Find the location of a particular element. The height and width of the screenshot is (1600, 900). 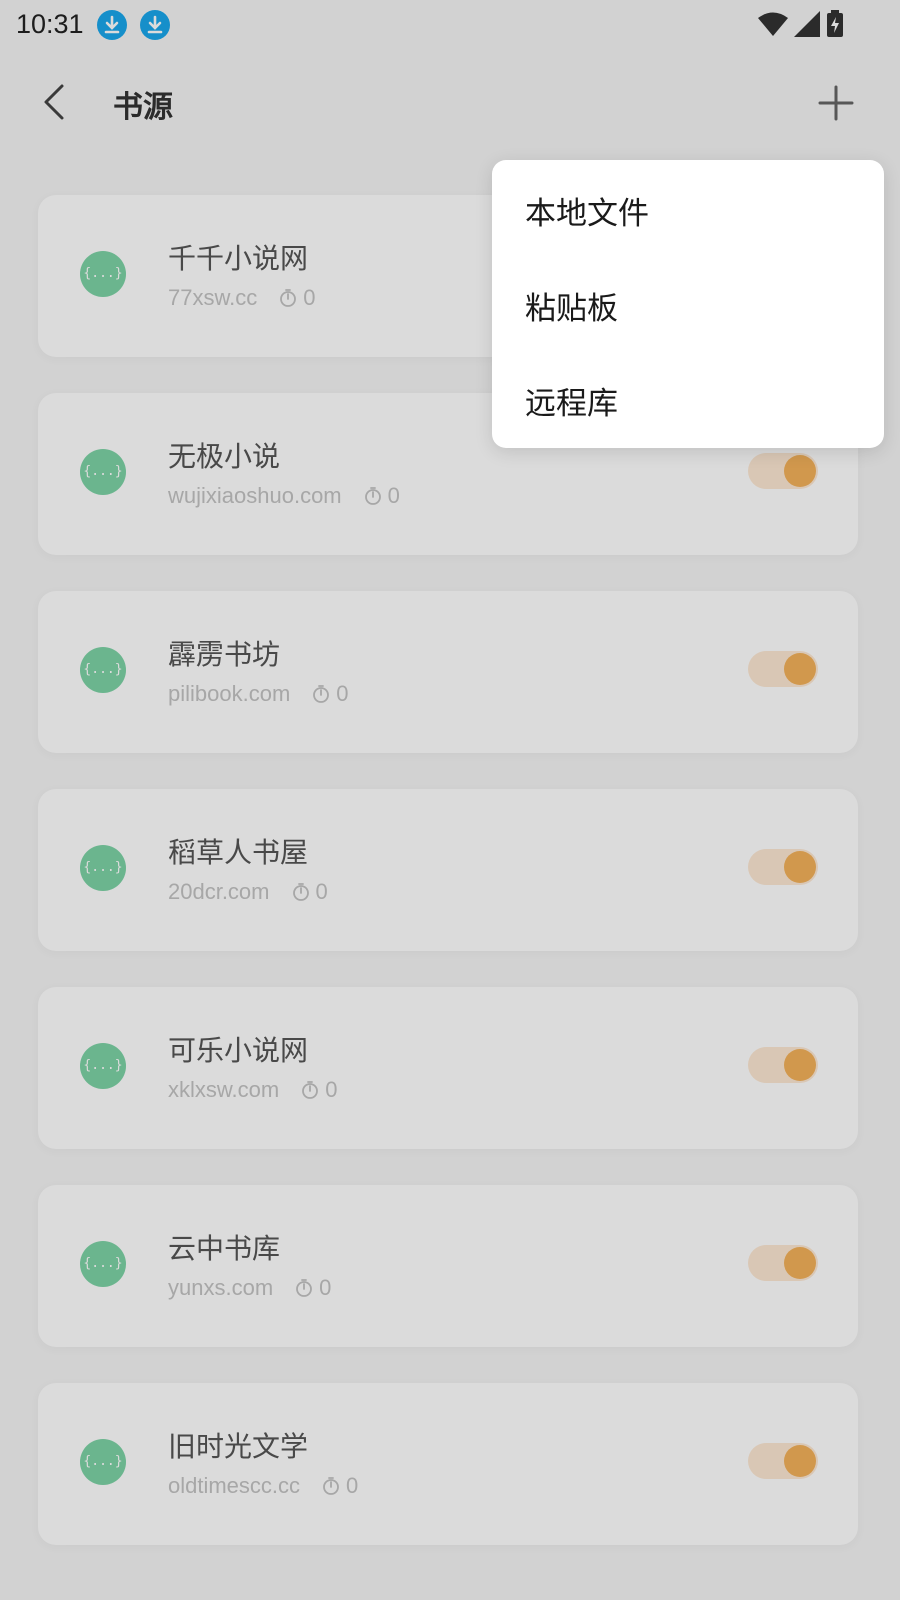

menu-item-remote-repo: 远程库 is located at coordinates (571, 400).